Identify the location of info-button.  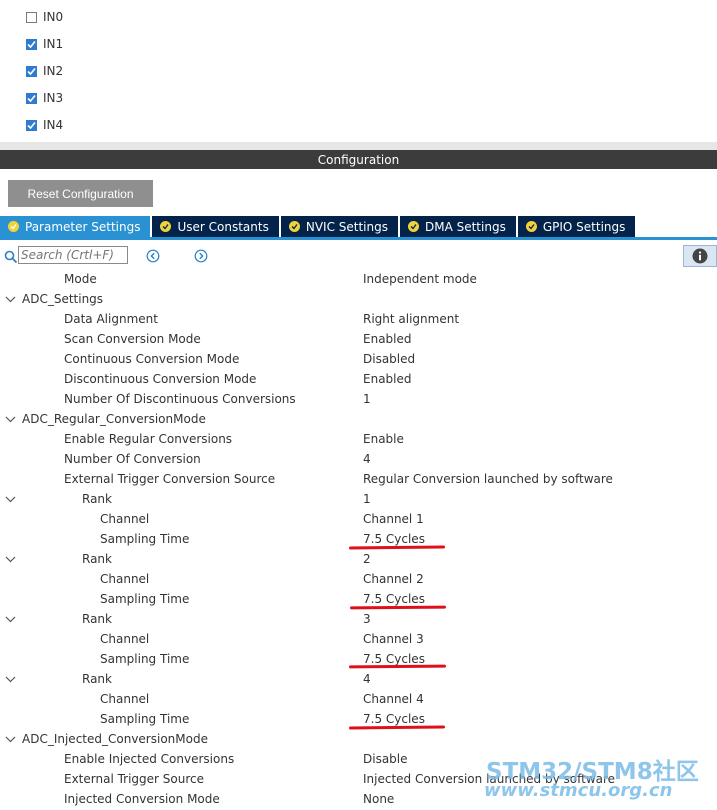
(700, 256).